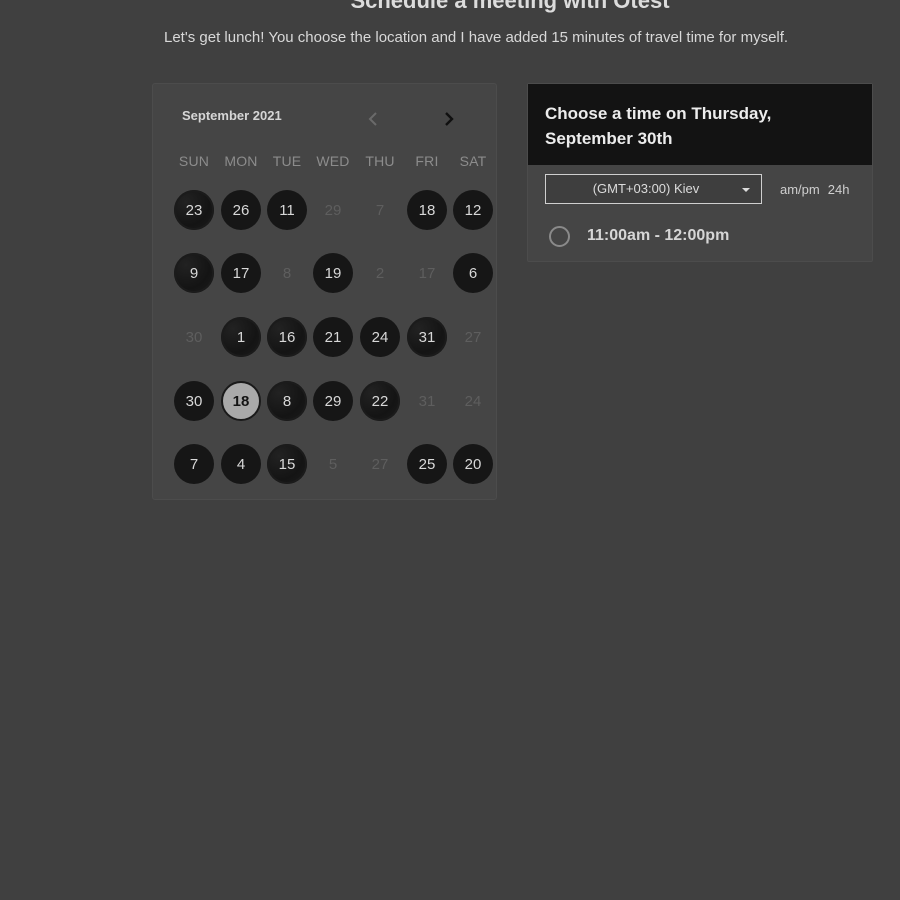 This screenshot has width=900, height=900. What do you see at coordinates (287, 401) in the screenshot?
I see `available-day-cell: 8` at bounding box center [287, 401].